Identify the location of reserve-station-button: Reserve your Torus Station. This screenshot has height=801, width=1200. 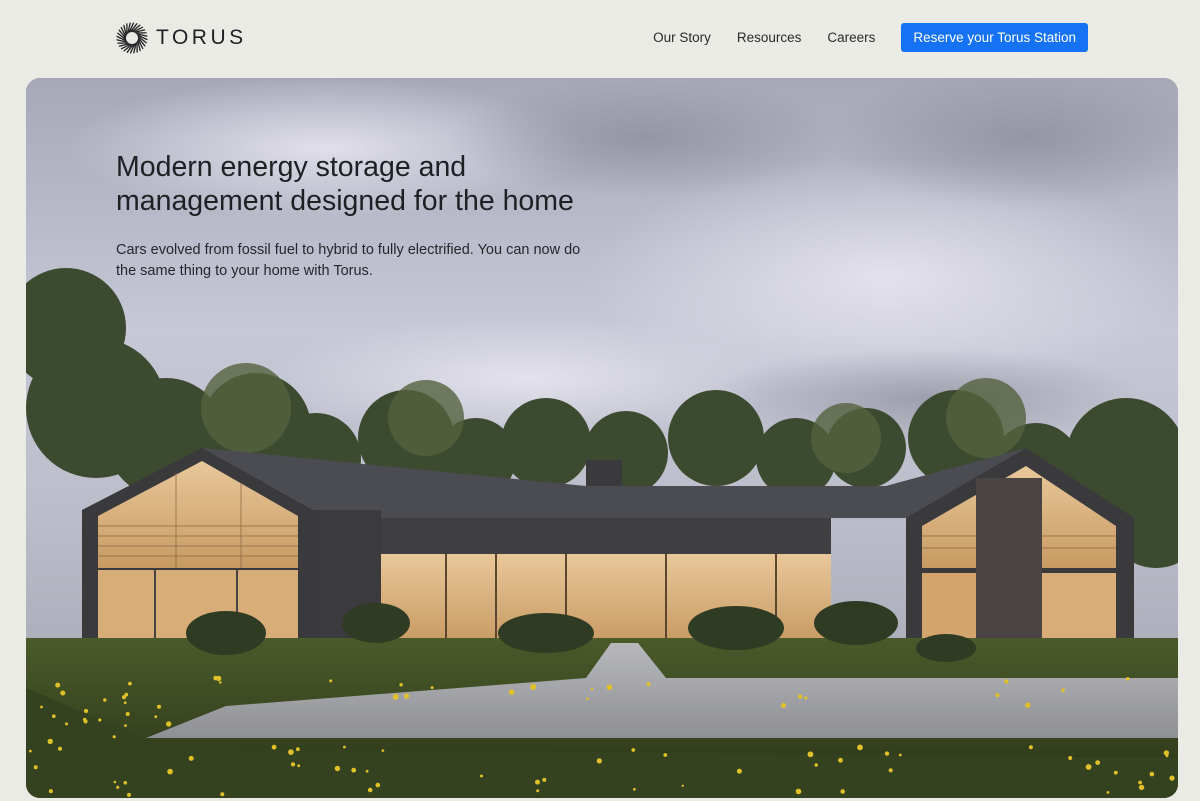
(994, 37).